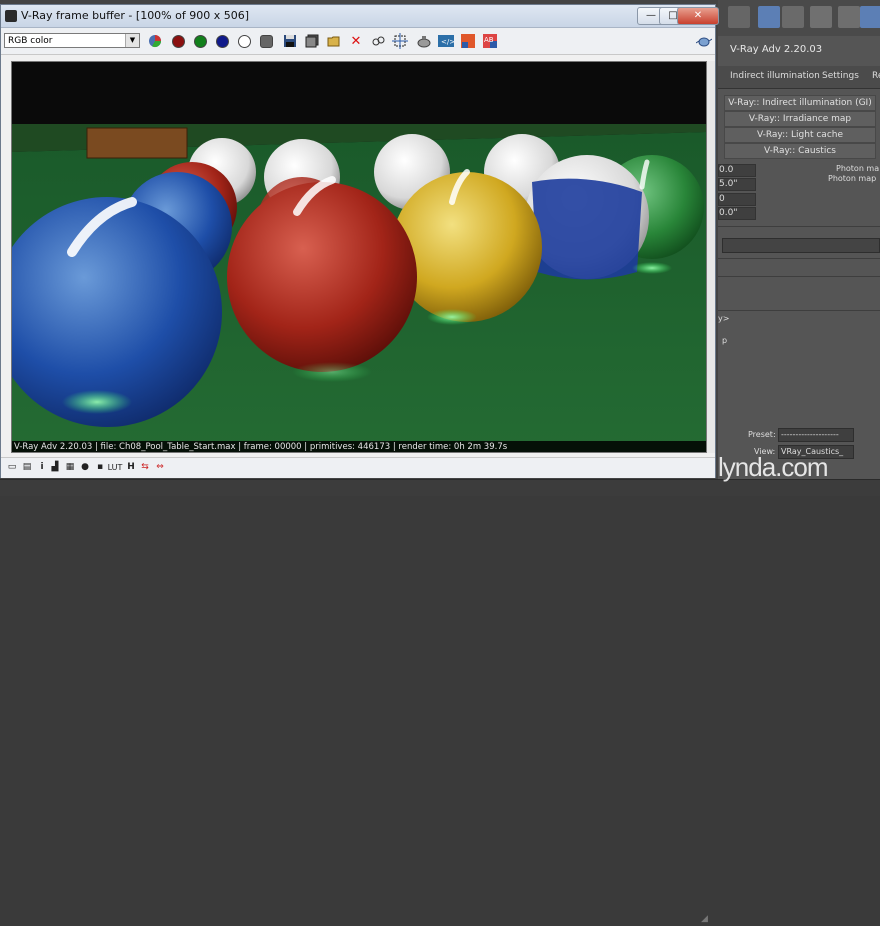 Image resolution: width=880 pixels, height=926 pixels. What do you see at coordinates (468, 41) in the screenshot?
I see `pixel-info-icon` at bounding box center [468, 41].